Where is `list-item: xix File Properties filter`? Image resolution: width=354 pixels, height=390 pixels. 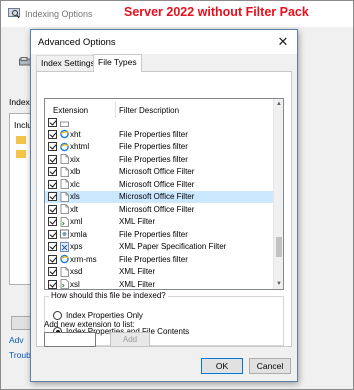 list-item: xix File Properties filter is located at coordinates (159, 159).